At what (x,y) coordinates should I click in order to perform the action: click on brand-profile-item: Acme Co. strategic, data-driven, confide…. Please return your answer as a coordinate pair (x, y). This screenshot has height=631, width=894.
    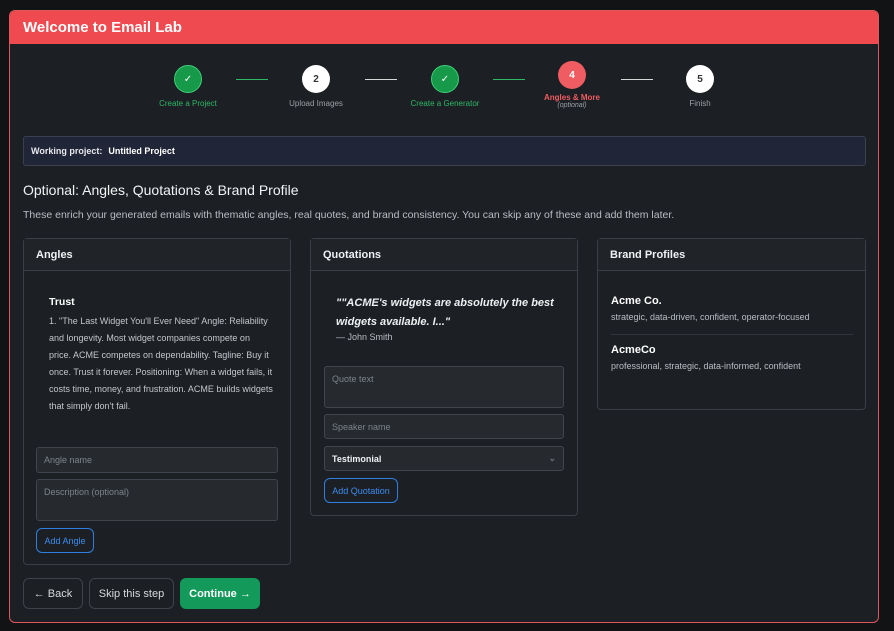
    Looking at the image, I should click on (732, 308).